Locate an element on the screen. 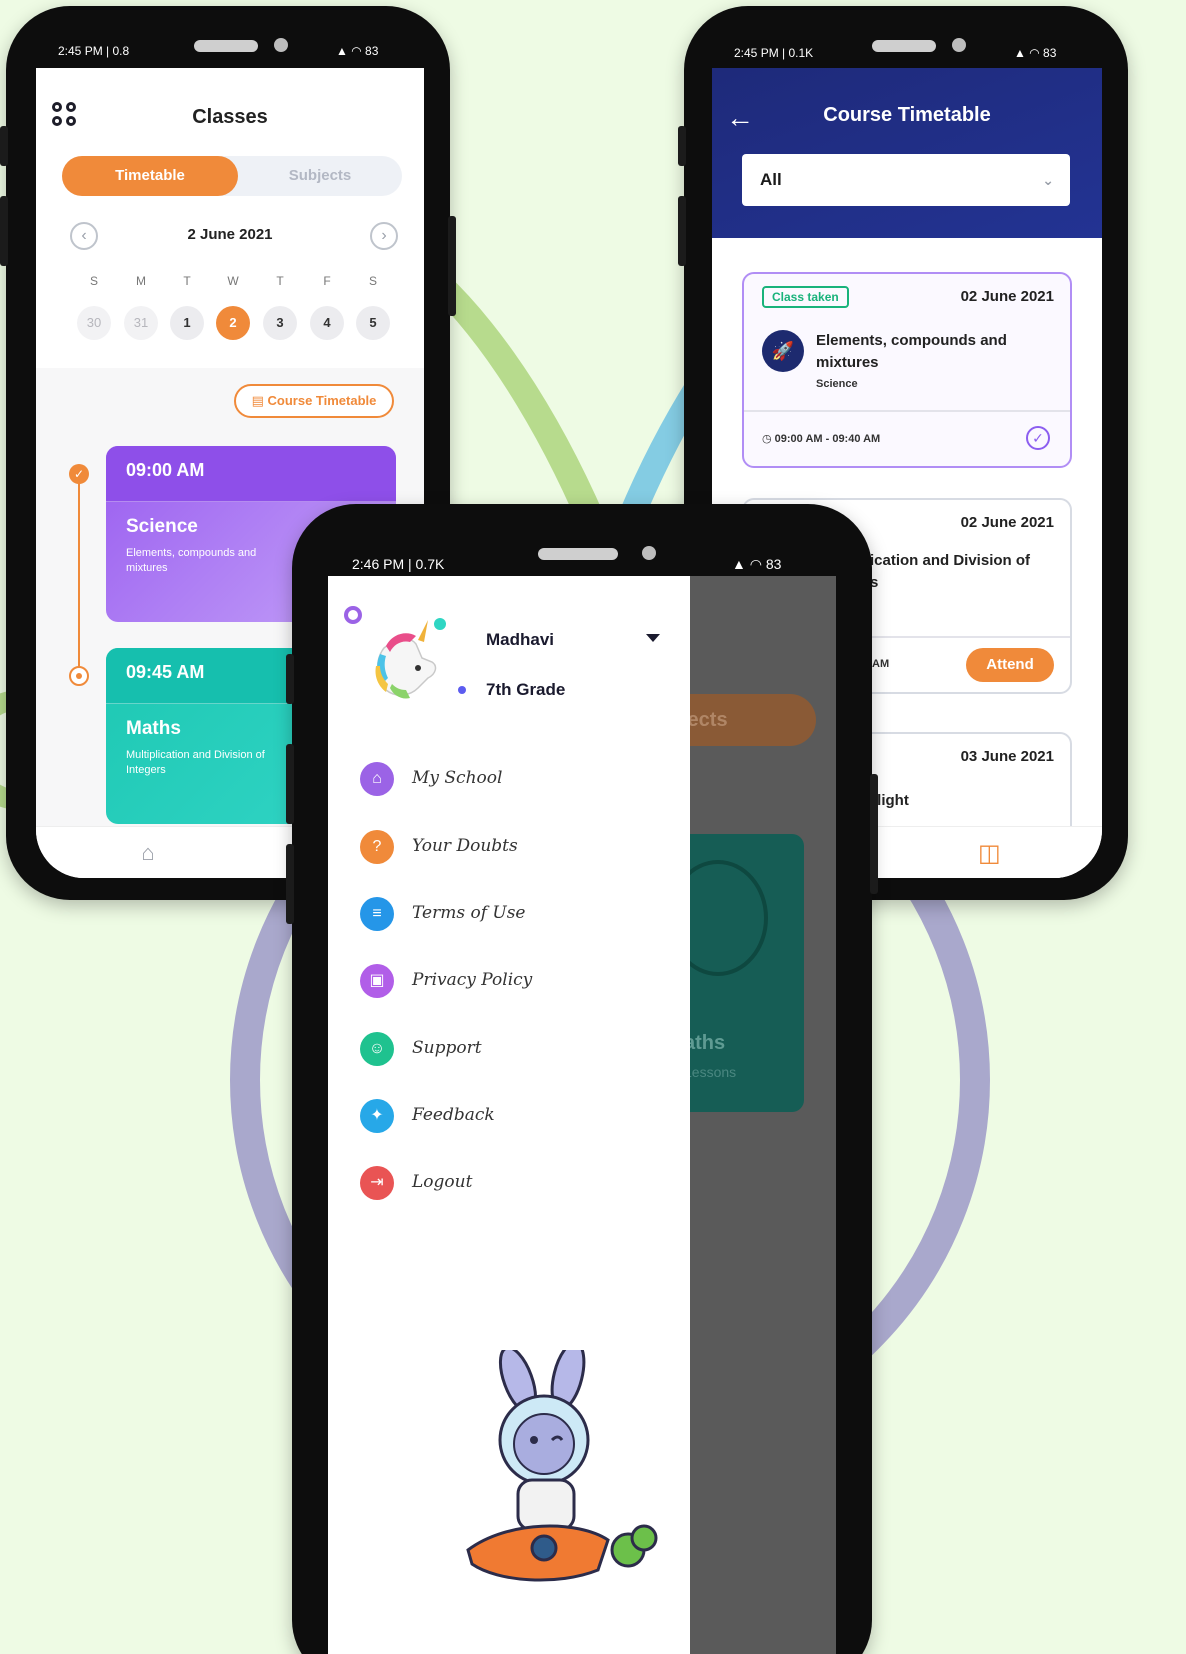 This screenshot has width=1186, height=1654. page-title: Classes is located at coordinates (230, 117).